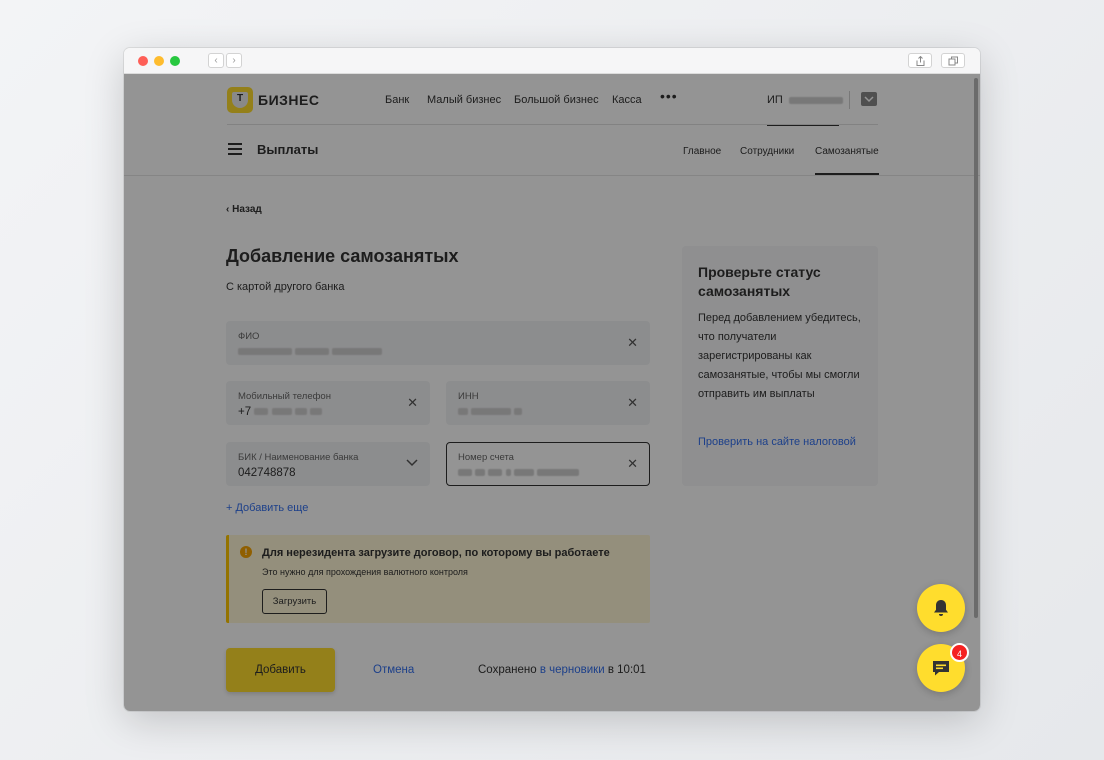  What do you see at coordinates (175, 61) in the screenshot?
I see `maximize-window-button` at bounding box center [175, 61].